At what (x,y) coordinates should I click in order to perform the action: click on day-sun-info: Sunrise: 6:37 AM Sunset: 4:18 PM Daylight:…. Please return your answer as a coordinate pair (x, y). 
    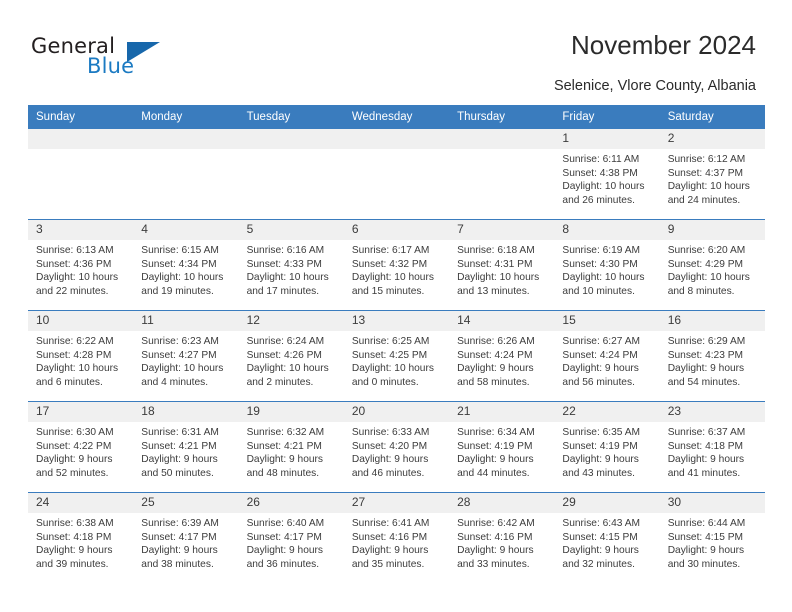
    Looking at the image, I should click on (712, 451).